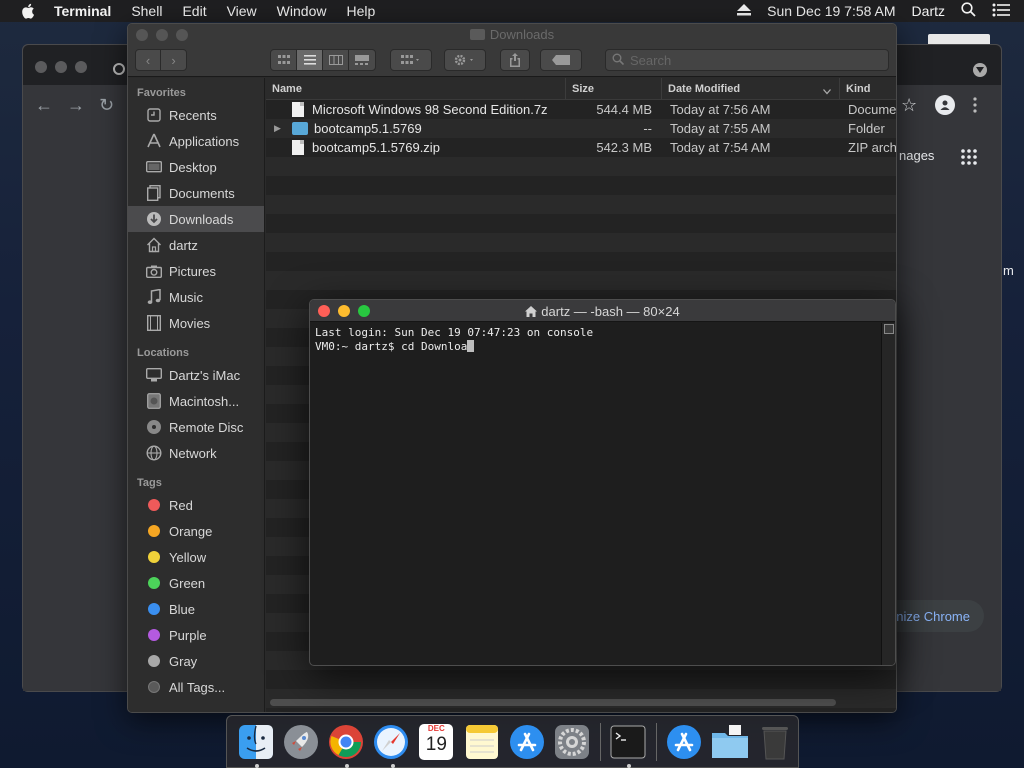 The height and width of the screenshot is (768, 1024). Describe the element at coordinates (526, 742) in the screenshot. I see `dock-app-store` at that location.